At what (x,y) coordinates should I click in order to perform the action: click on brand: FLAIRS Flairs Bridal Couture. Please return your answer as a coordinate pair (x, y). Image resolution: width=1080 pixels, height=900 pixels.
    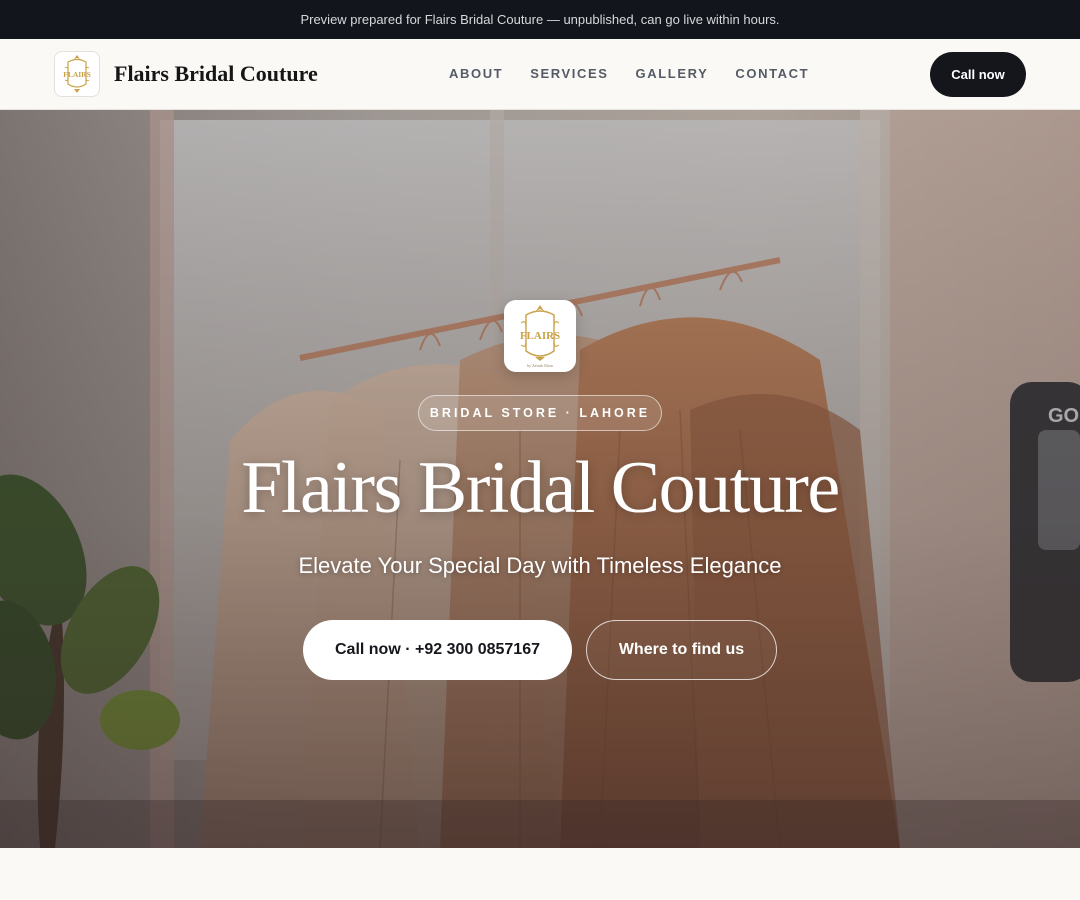
    Looking at the image, I should click on (186, 74).